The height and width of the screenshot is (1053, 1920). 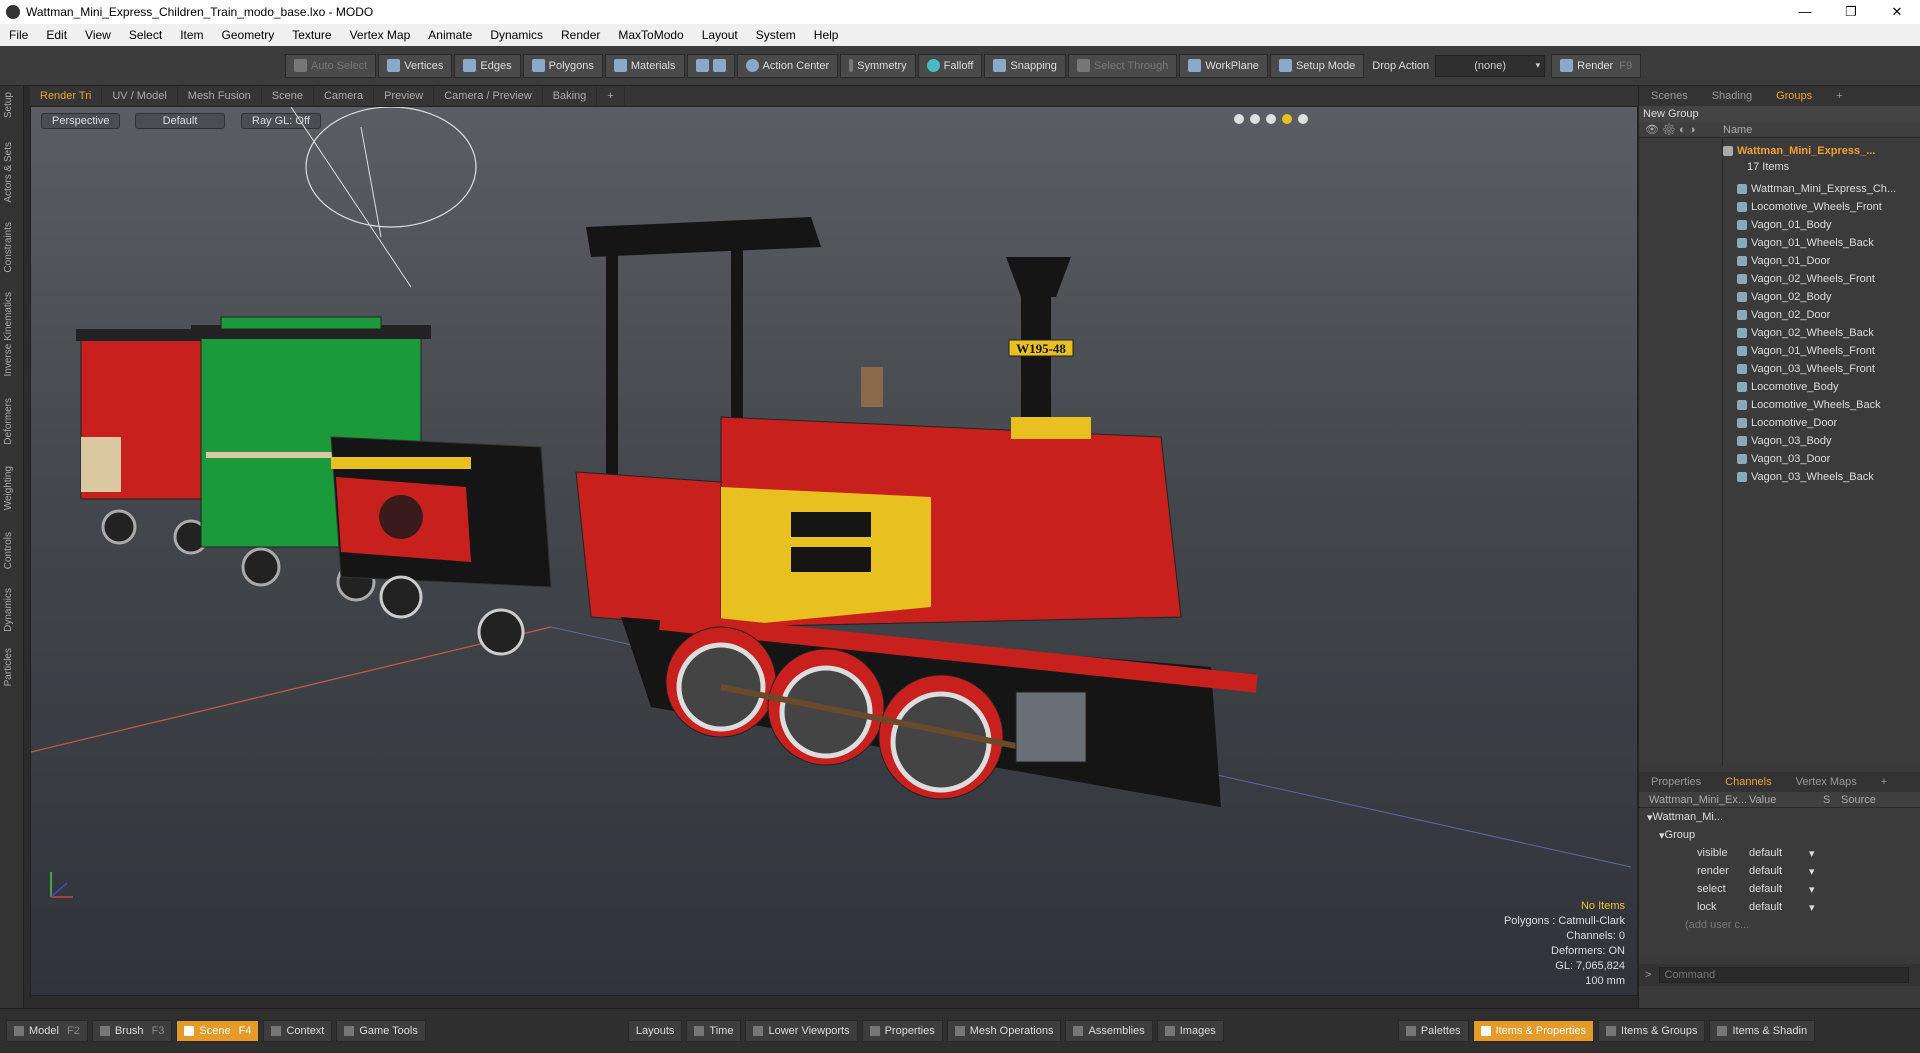 What do you see at coordinates (331, 65) in the screenshot?
I see `auto-select-button: Auto Select` at bounding box center [331, 65].